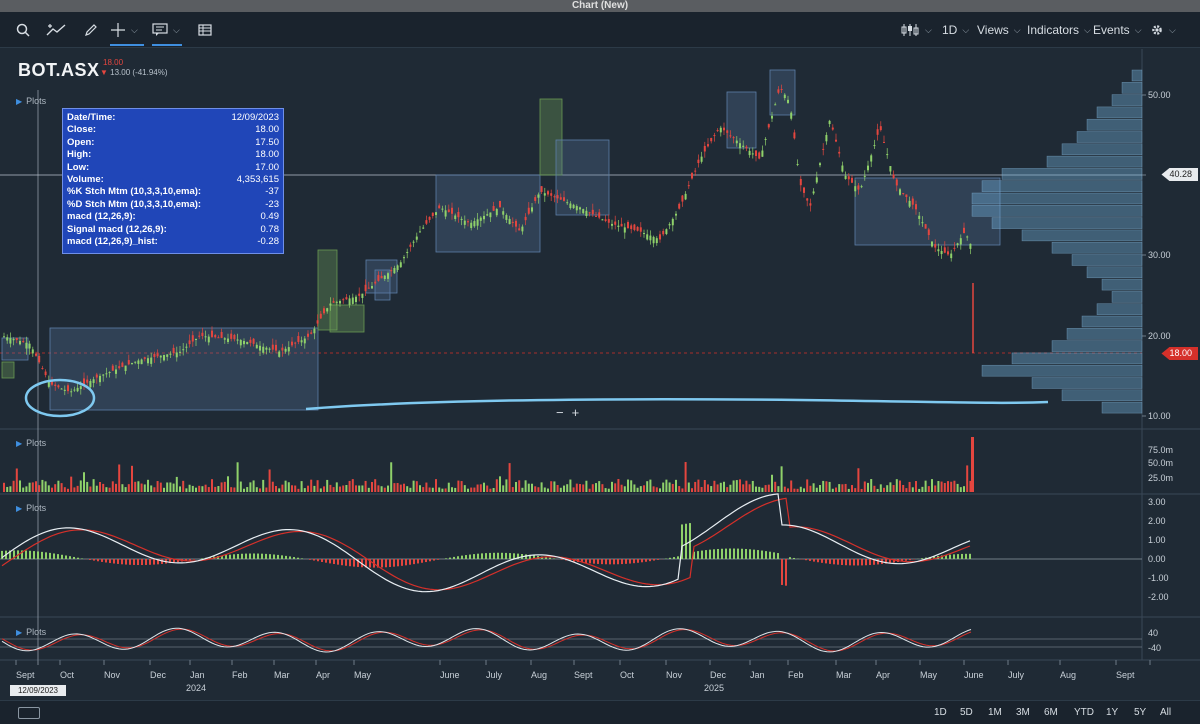  Describe the element at coordinates (91, 30) in the screenshot. I see `draw-button` at that location.